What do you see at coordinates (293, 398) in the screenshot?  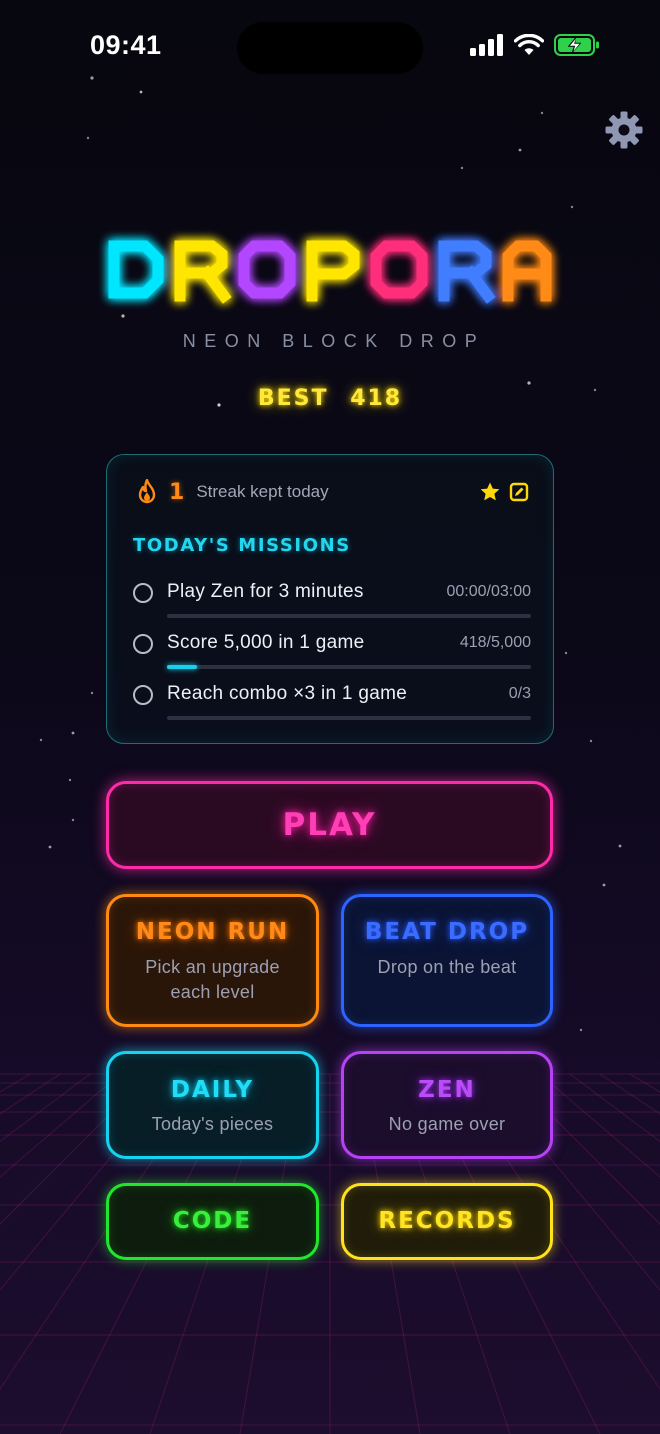 I see `best-label: BEST` at bounding box center [293, 398].